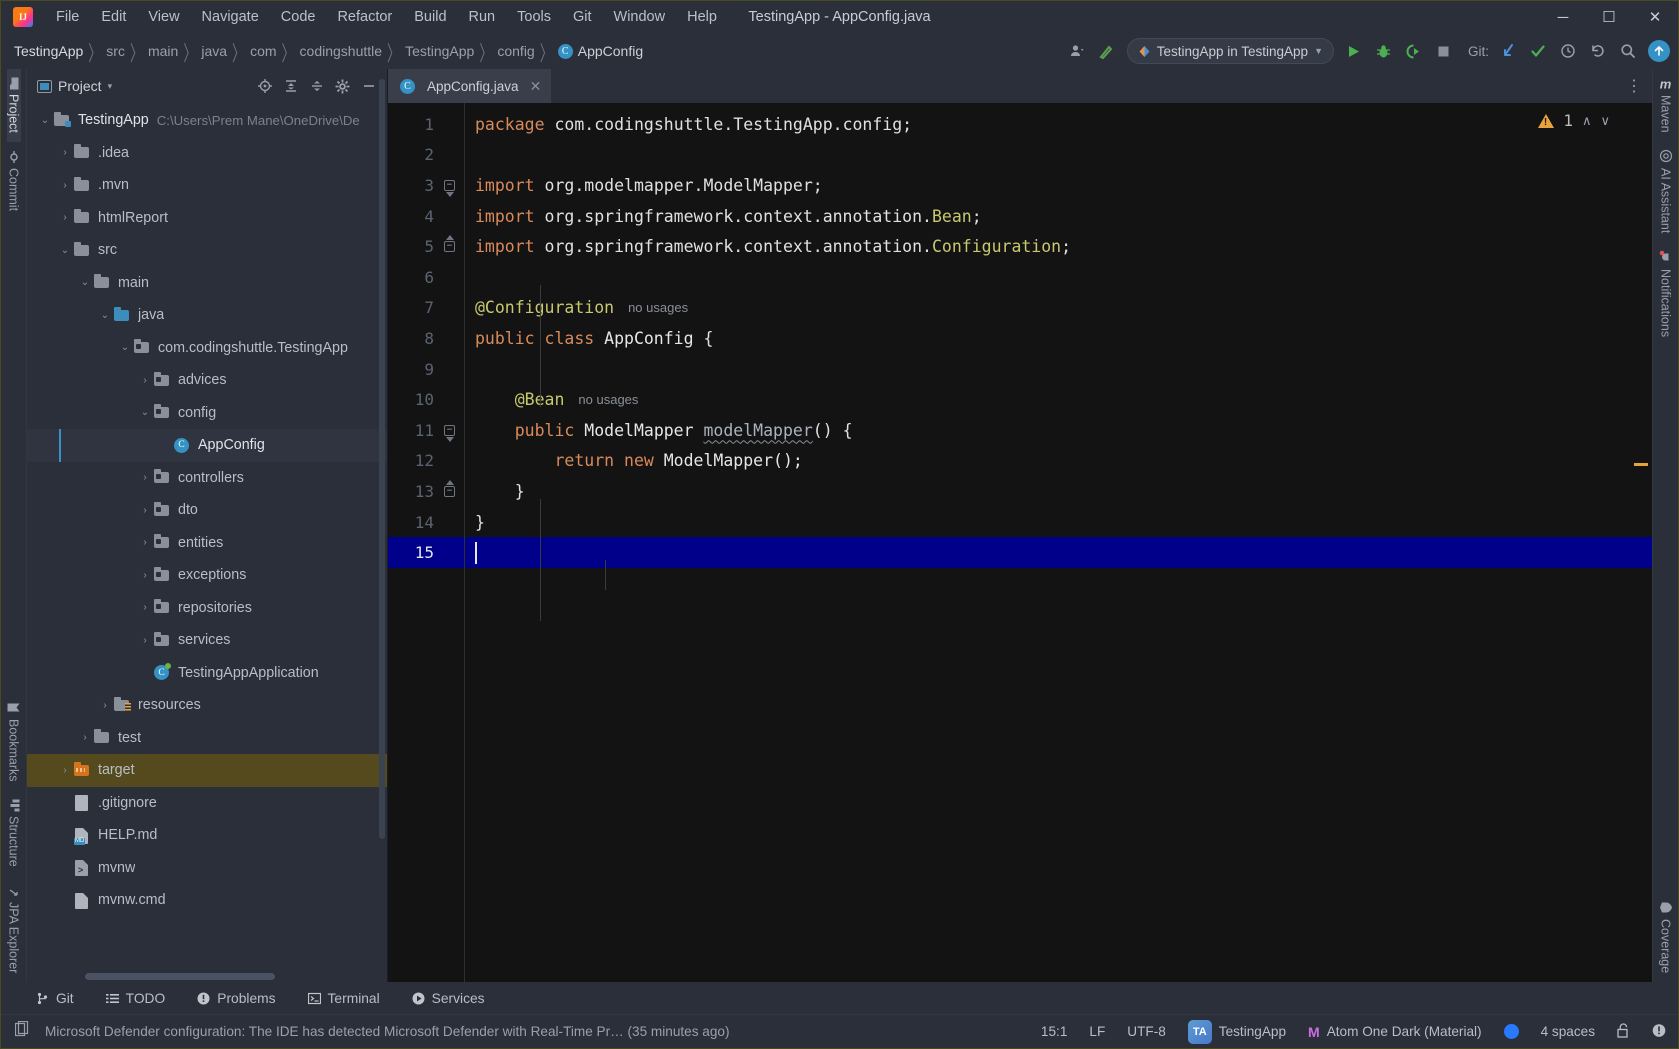  Describe the element at coordinates (1058, 430) in the screenshot. I see `code-line: public ModelMapper modelMapper() {` at that location.